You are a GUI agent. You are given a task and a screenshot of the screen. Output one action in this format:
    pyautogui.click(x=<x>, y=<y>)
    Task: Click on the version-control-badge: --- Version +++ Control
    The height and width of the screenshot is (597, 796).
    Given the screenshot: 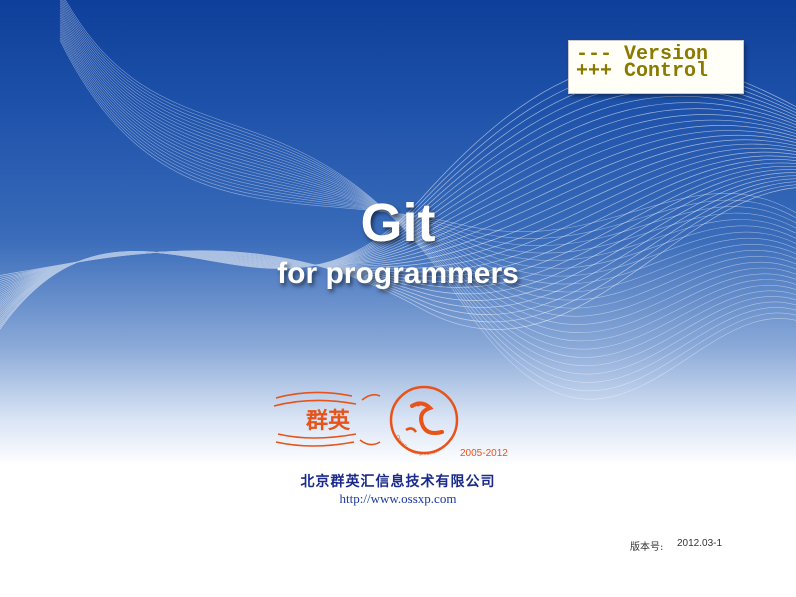 What is the action you would take?
    pyautogui.click(x=656, y=67)
    